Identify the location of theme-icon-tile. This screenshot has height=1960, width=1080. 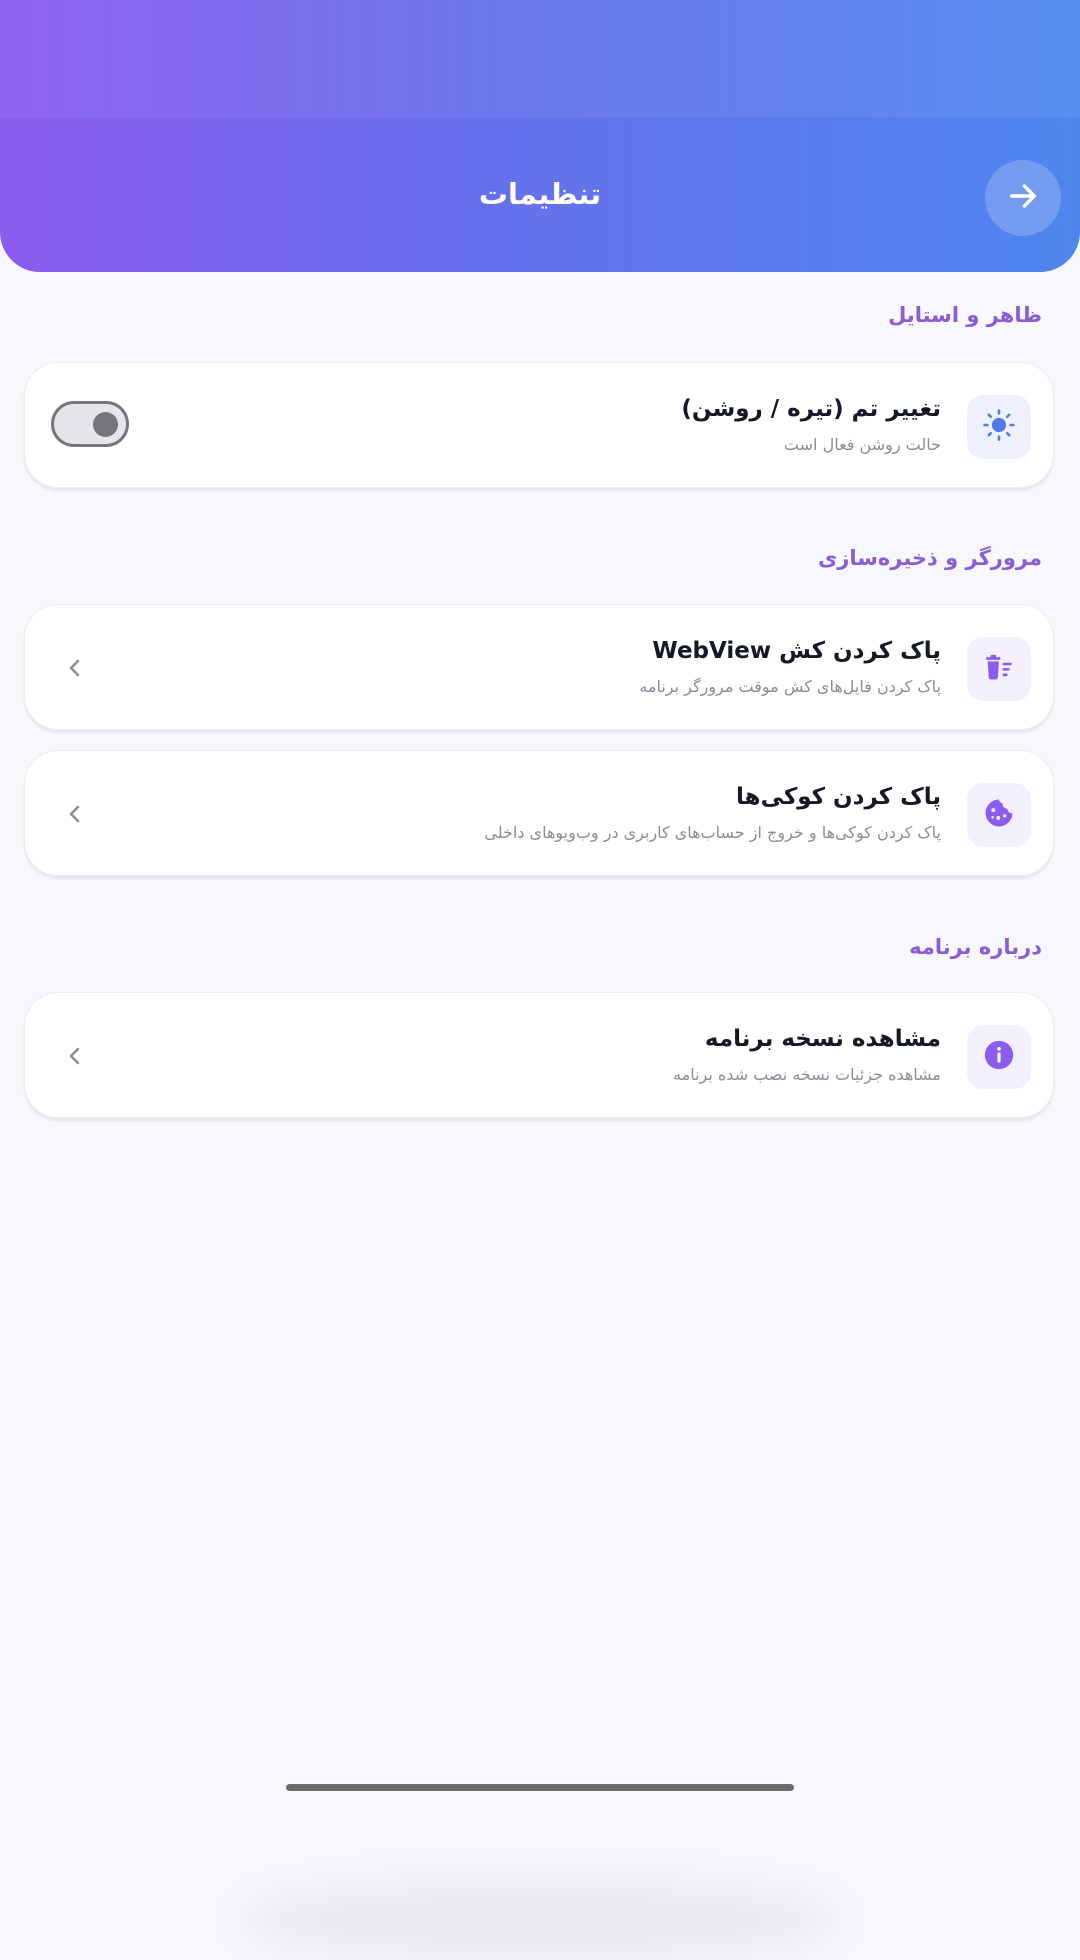
(999, 427).